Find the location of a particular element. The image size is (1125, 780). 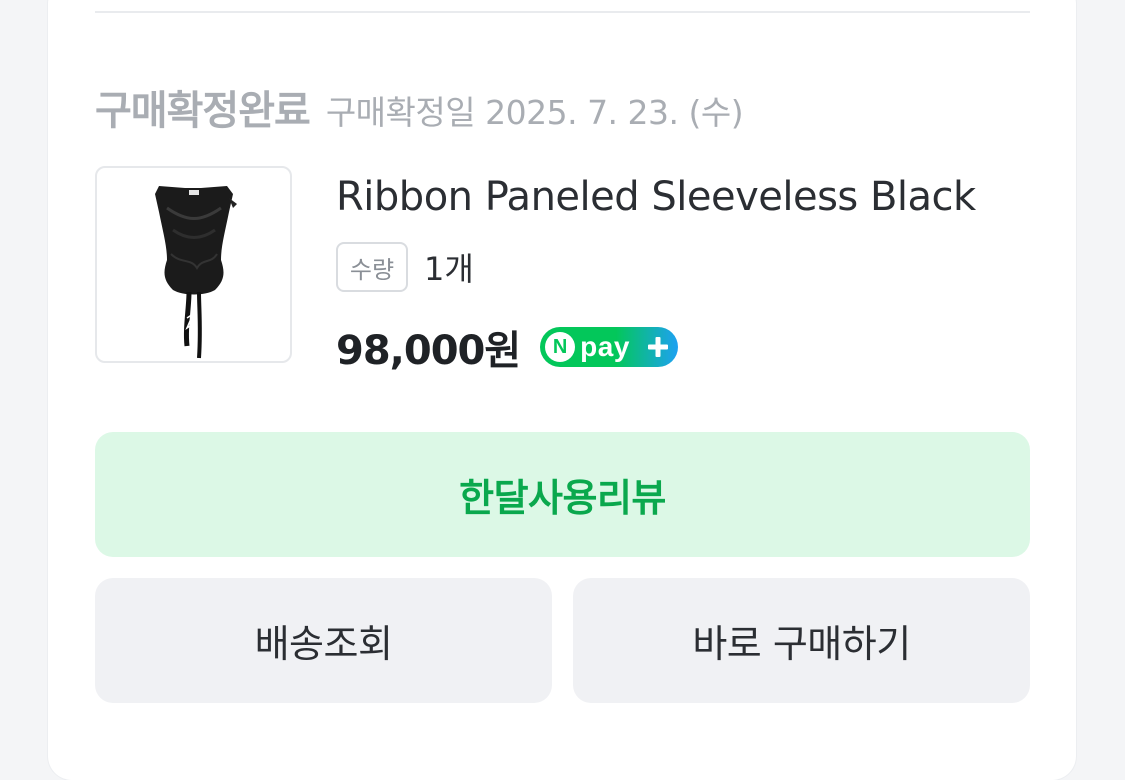

buy-again-button: 바로 구매하기 is located at coordinates (801, 640).